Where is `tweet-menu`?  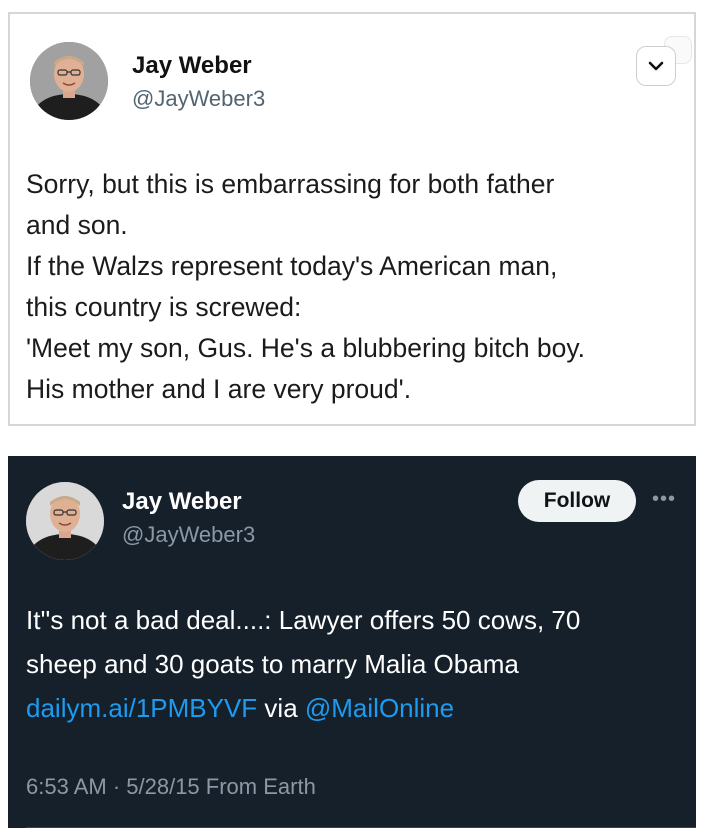
tweet-menu is located at coordinates (663, 61).